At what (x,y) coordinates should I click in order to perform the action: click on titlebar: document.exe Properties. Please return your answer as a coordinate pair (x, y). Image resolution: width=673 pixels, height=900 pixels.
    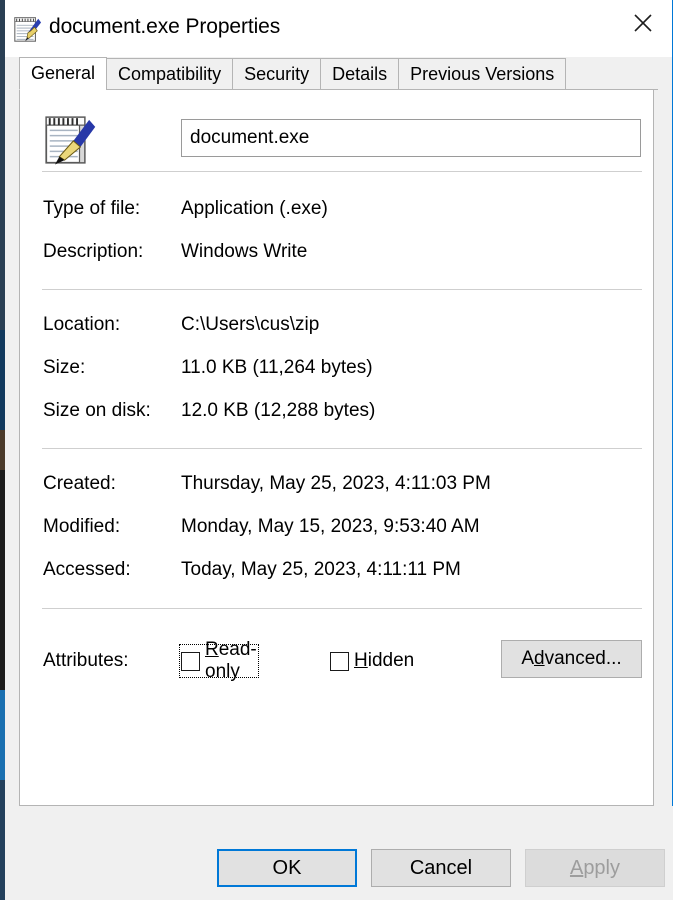
    Looking at the image, I should click on (338, 28).